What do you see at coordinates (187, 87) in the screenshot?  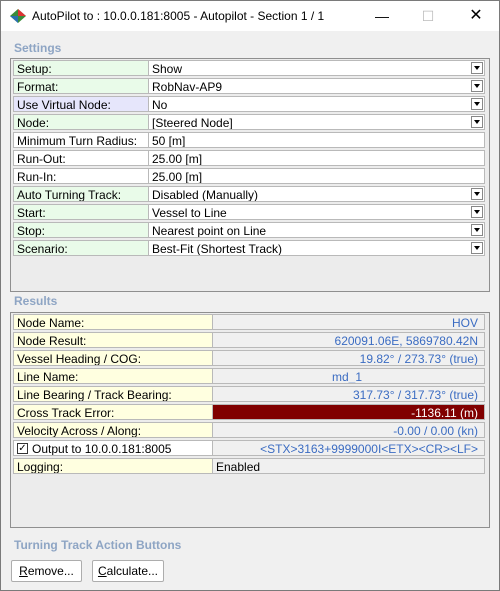 I see `settings-row-value: RobNav-AP9` at bounding box center [187, 87].